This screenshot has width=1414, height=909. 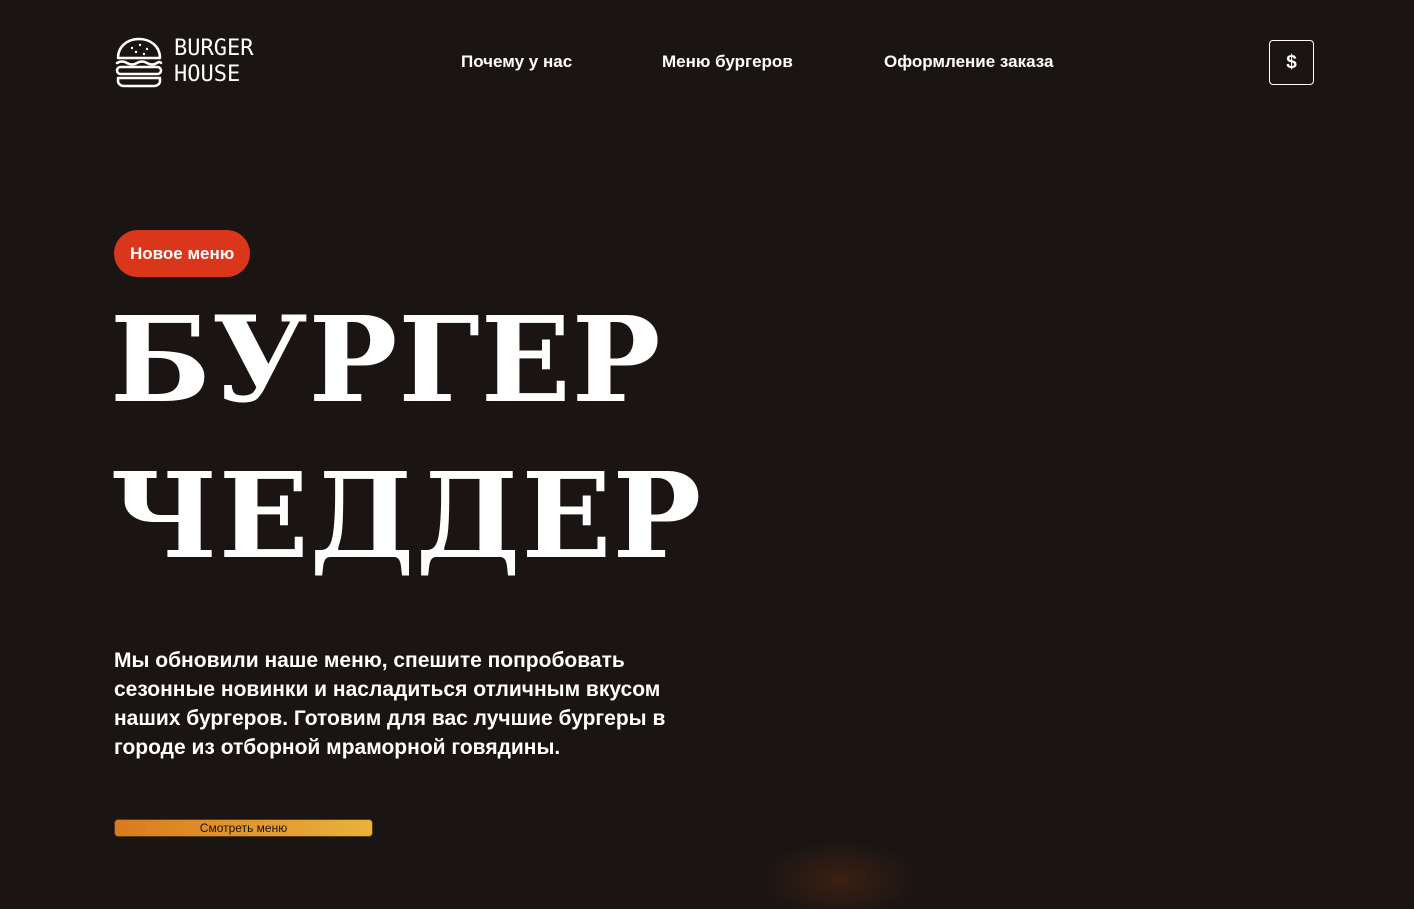 I want to click on logo: BURGER HOUSE, so click(x=183, y=62).